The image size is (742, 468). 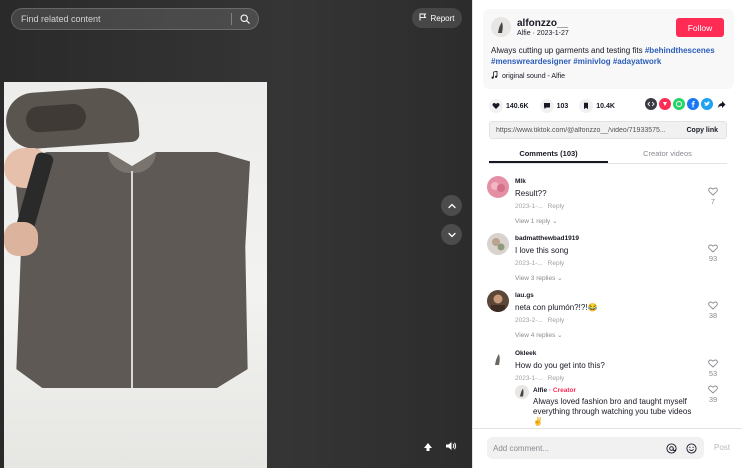 What do you see at coordinates (451, 234) in the screenshot?
I see `chevron-down-icon` at bounding box center [451, 234].